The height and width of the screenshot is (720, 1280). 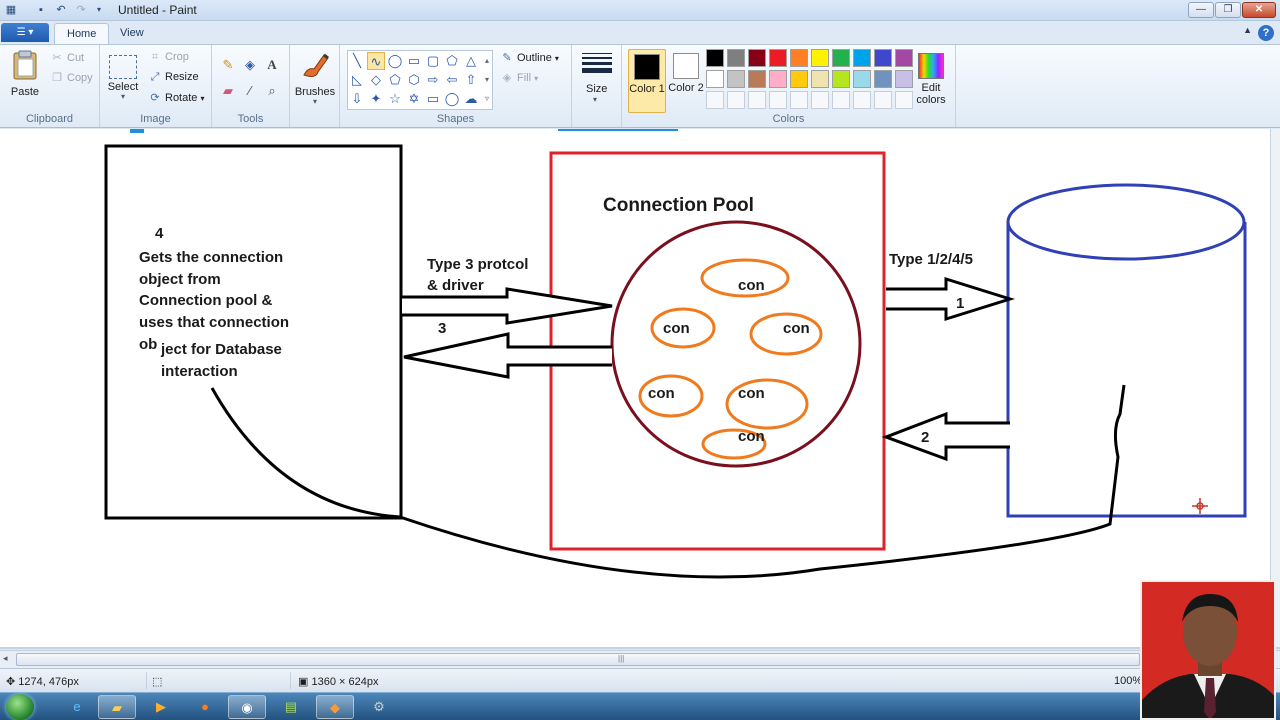 What do you see at coordinates (117, 707) in the screenshot?
I see `folder-icon: ▰` at bounding box center [117, 707].